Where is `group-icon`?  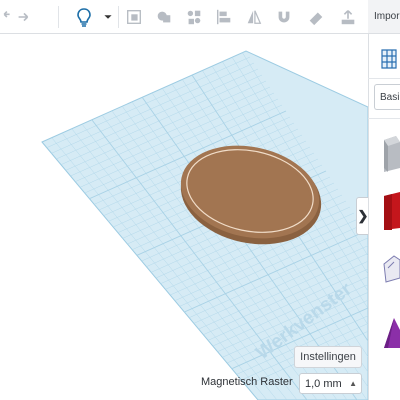
group-icon is located at coordinates (164, 17).